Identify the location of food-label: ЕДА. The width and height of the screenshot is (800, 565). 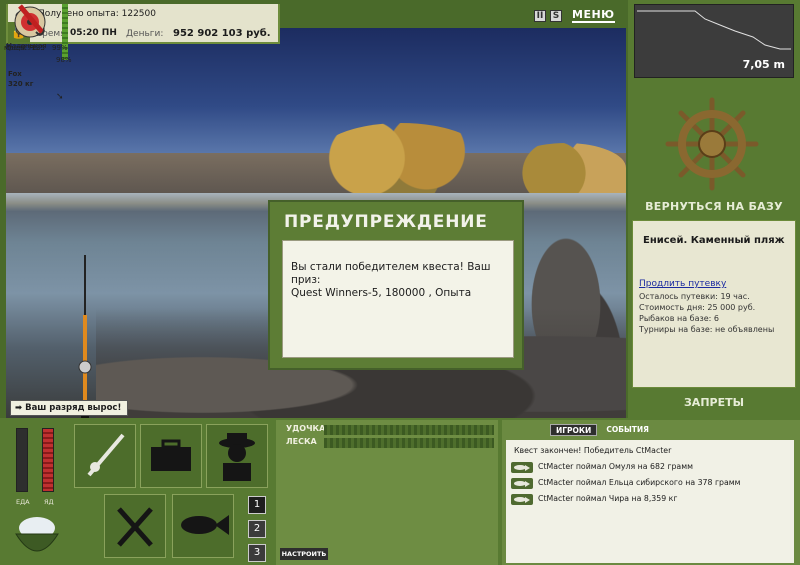
(23, 502).